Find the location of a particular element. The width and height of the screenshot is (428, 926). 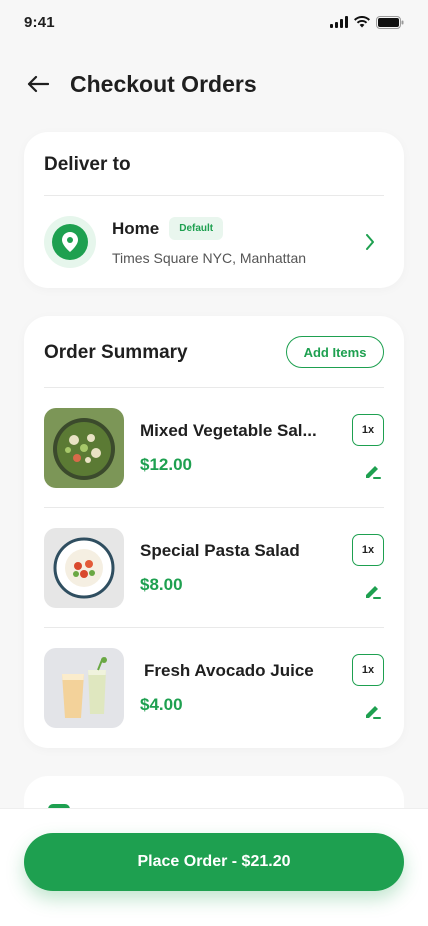

location-pin-icon is located at coordinates (70, 242).